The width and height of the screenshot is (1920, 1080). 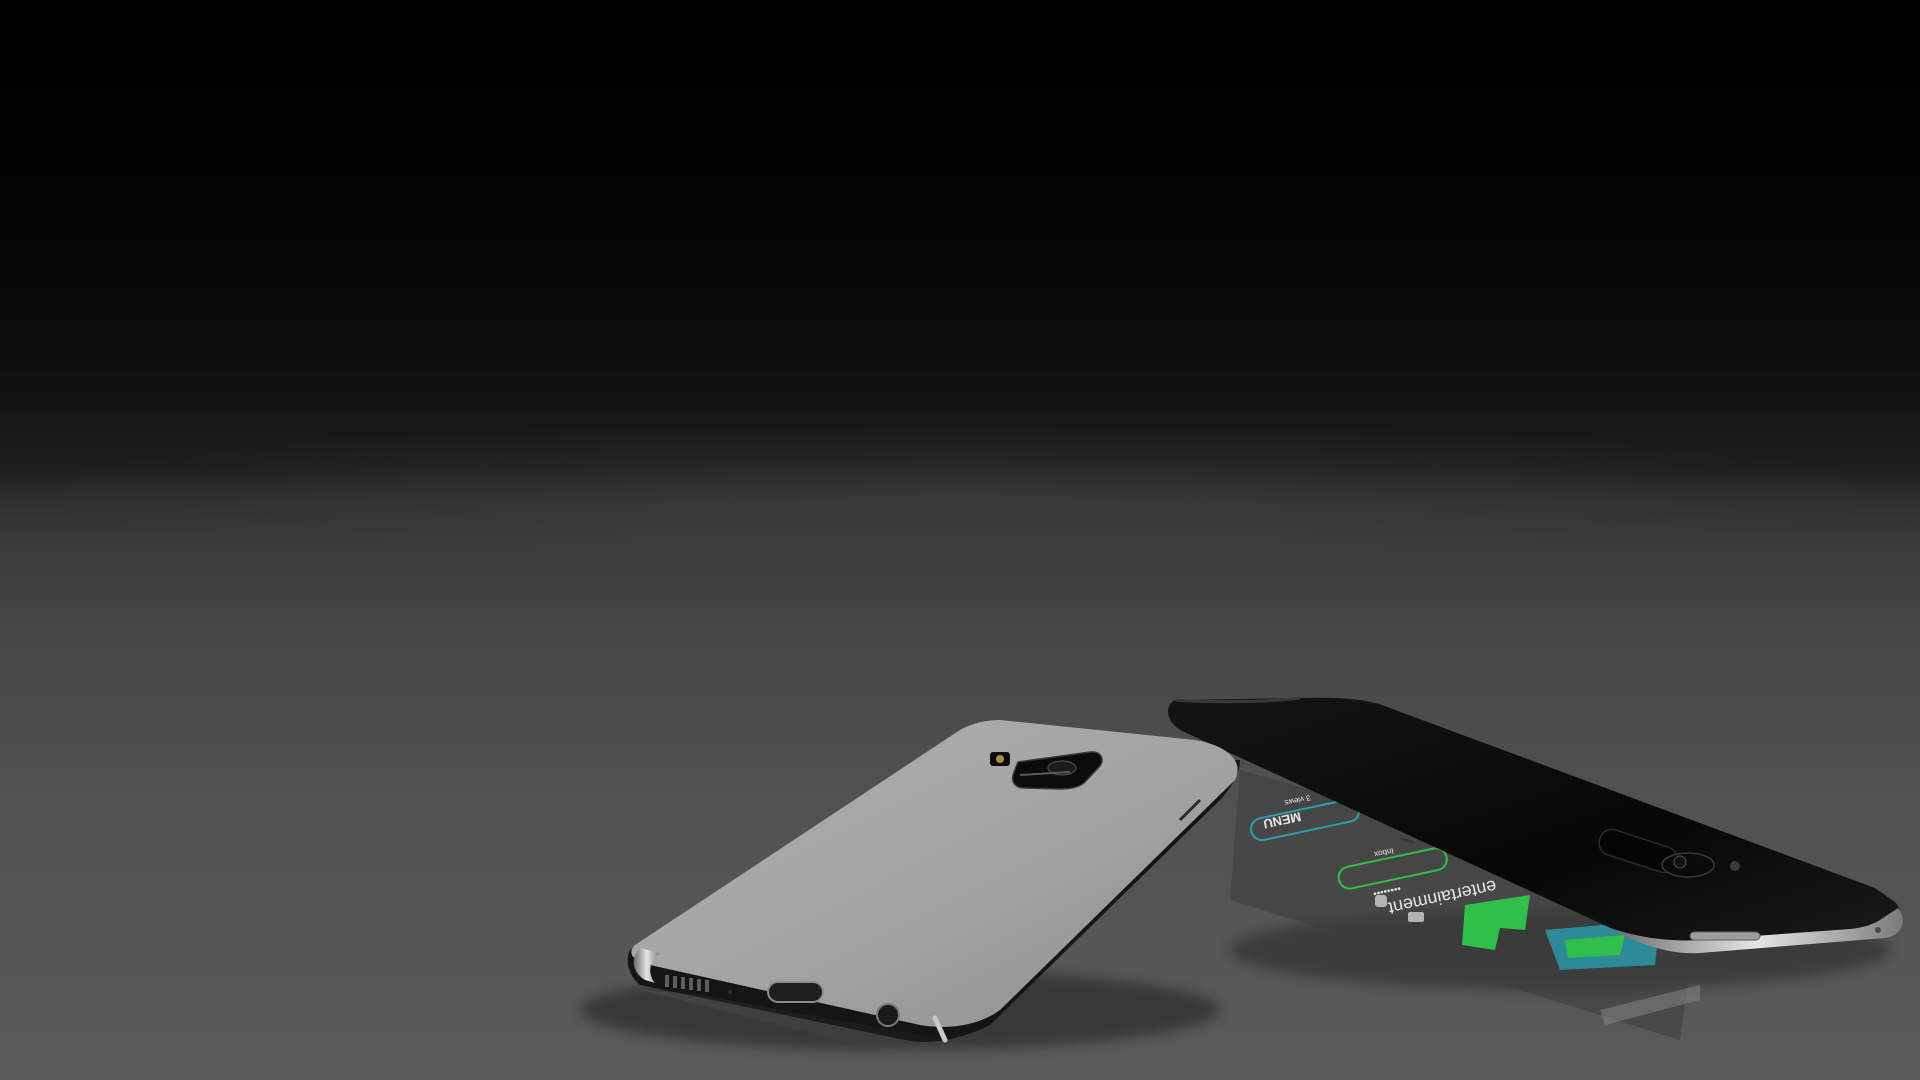 I want to click on sim-tray, so click(x=1725, y=936).